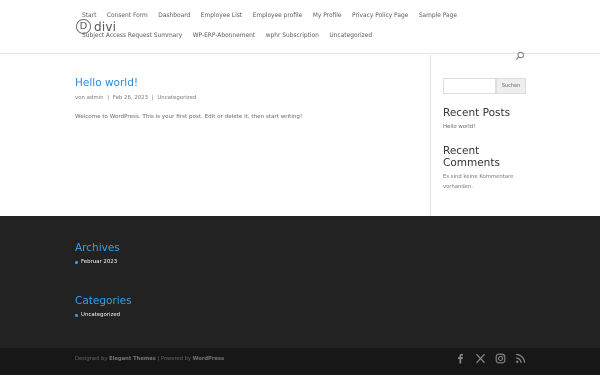 This screenshot has width=600, height=375. I want to click on post-author: von admin, so click(89, 98).